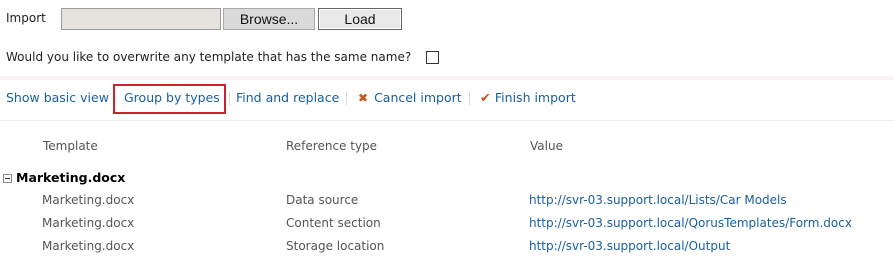 This screenshot has width=894, height=277. Describe the element at coordinates (57, 97) in the screenshot. I see `show-basic-view-link: Show basic view` at that location.